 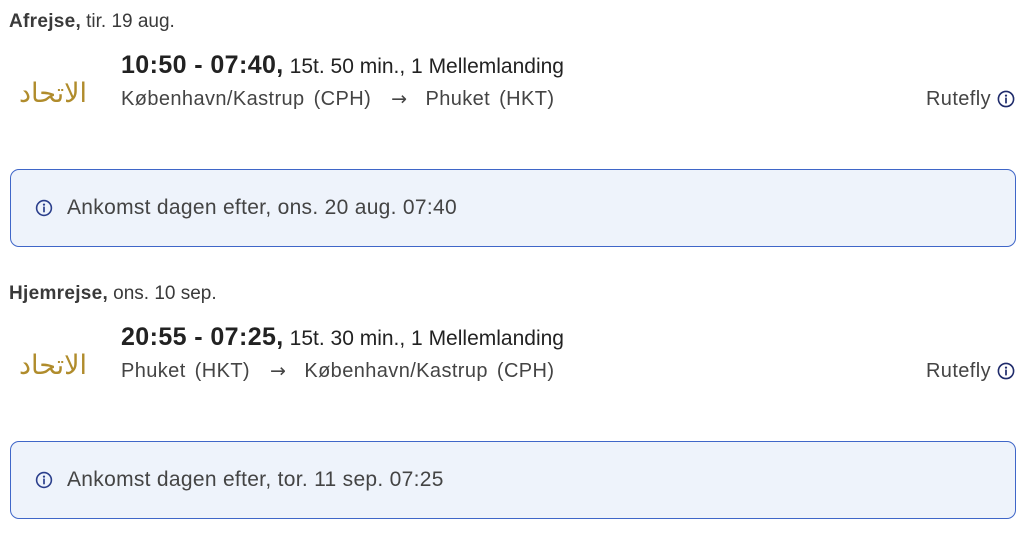 I want to click on segment-date: tir. 19 aug., so click(x=130, y=21).